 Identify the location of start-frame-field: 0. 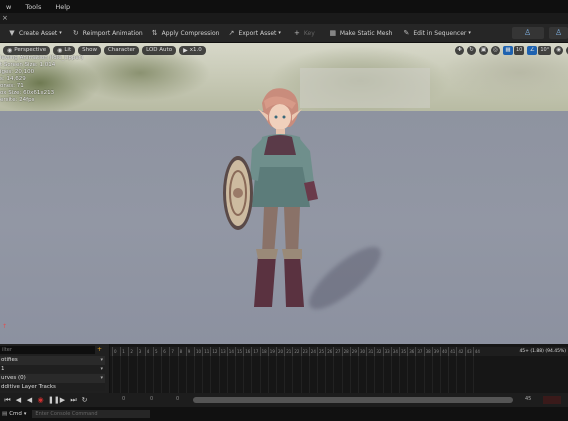
(123, 399).